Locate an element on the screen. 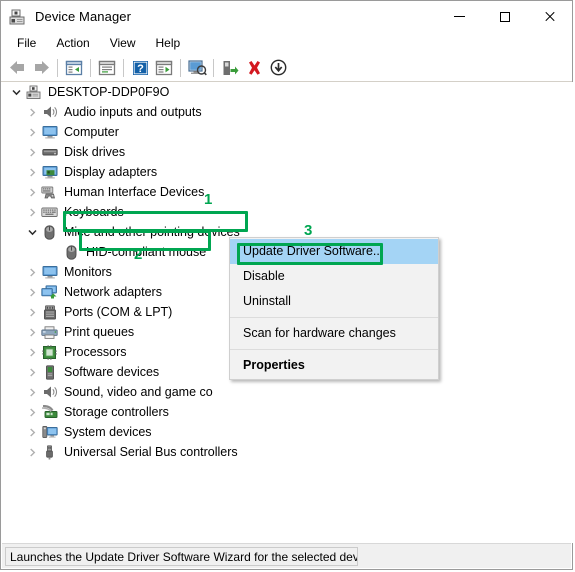  enable-device-icon is located at coordinates (230, 67).